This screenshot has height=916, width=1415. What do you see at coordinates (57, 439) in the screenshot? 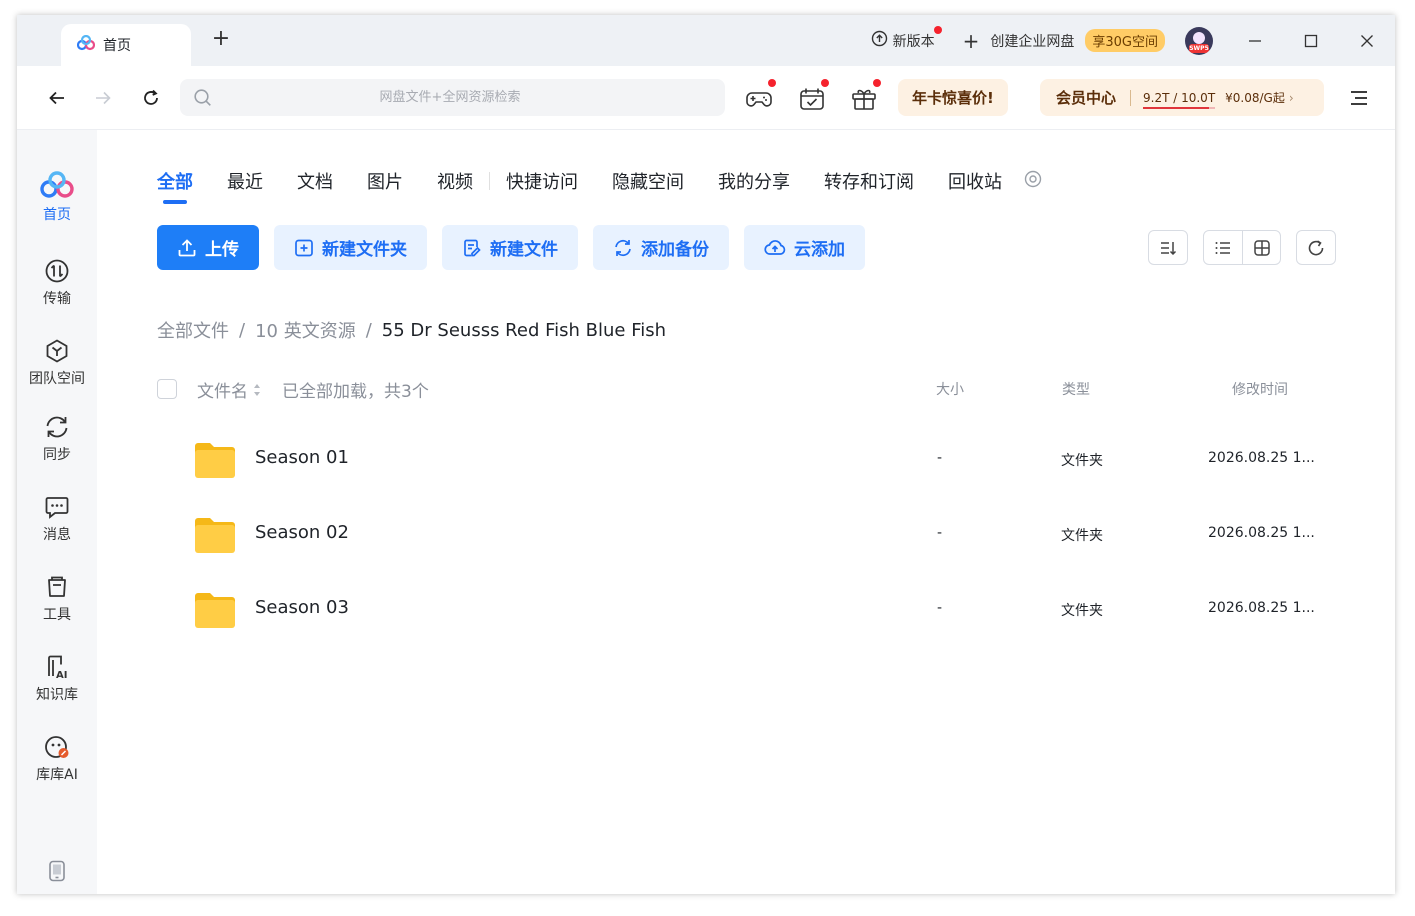
I see `sidebar-item-sync: 同步` at bounding box center [57, 439].